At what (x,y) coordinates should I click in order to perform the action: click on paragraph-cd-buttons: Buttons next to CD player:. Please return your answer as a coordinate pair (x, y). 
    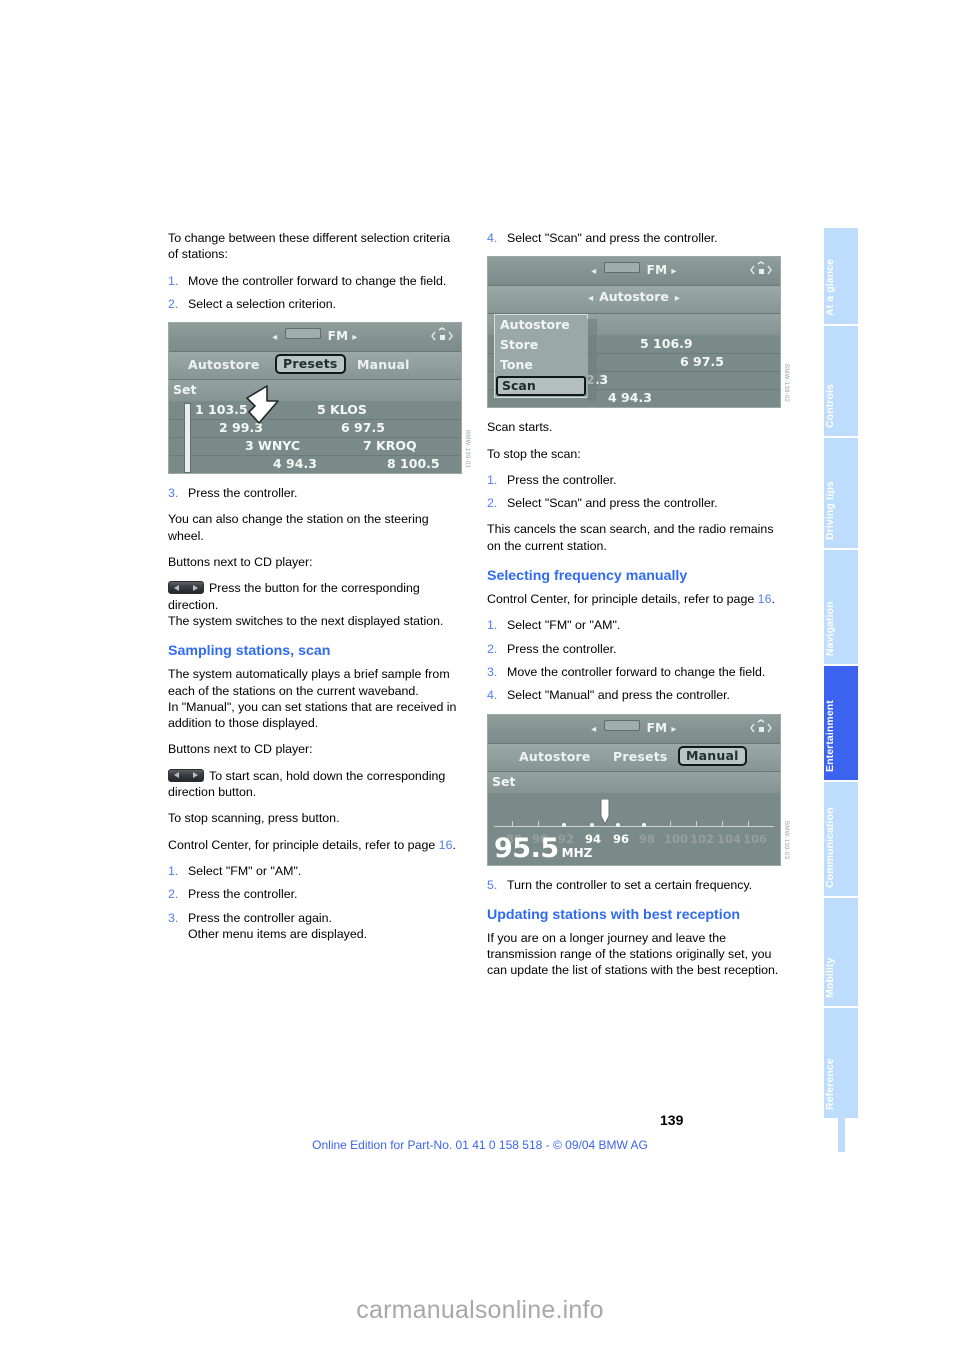
    Looking at the image, I should click on (240, 562).